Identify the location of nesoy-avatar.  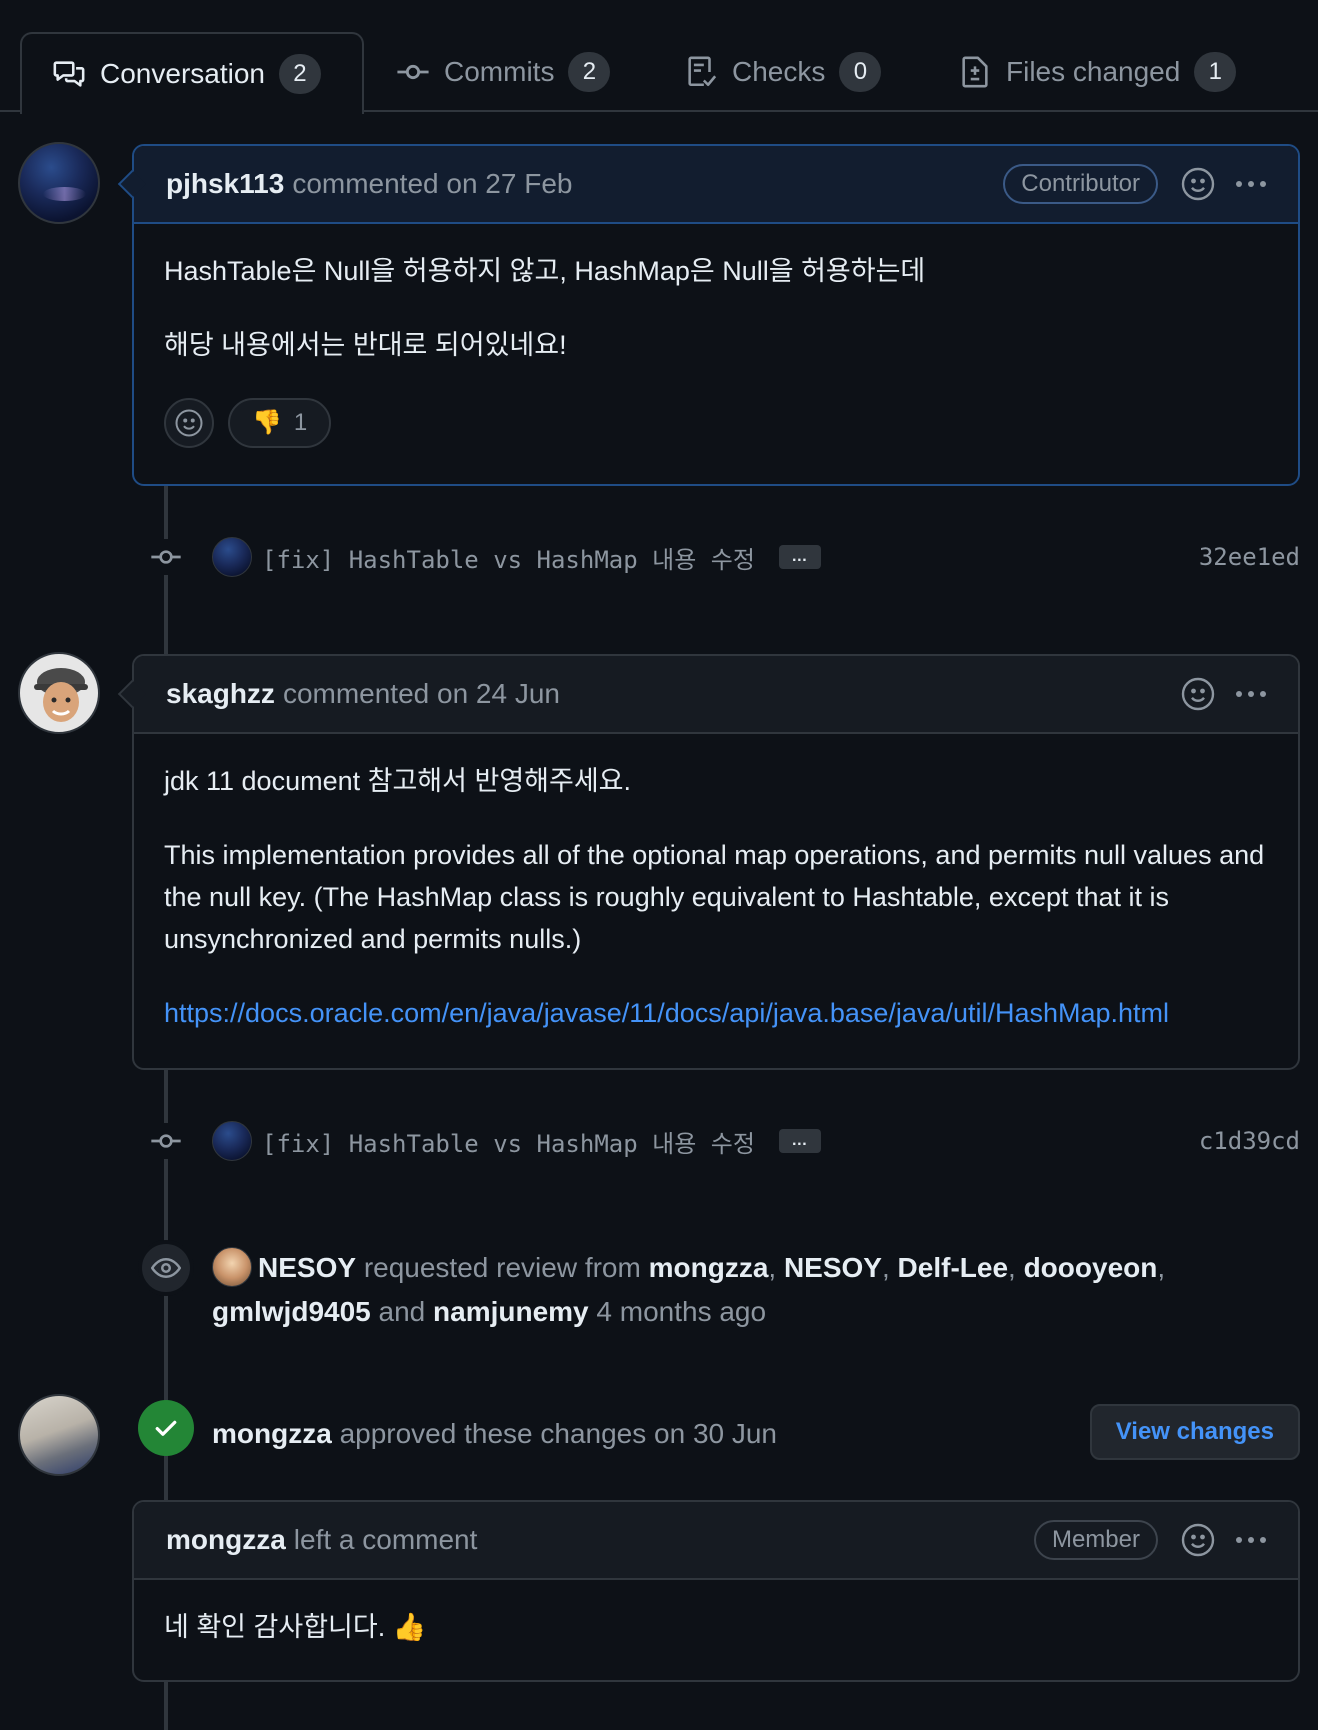
(232, 1266).